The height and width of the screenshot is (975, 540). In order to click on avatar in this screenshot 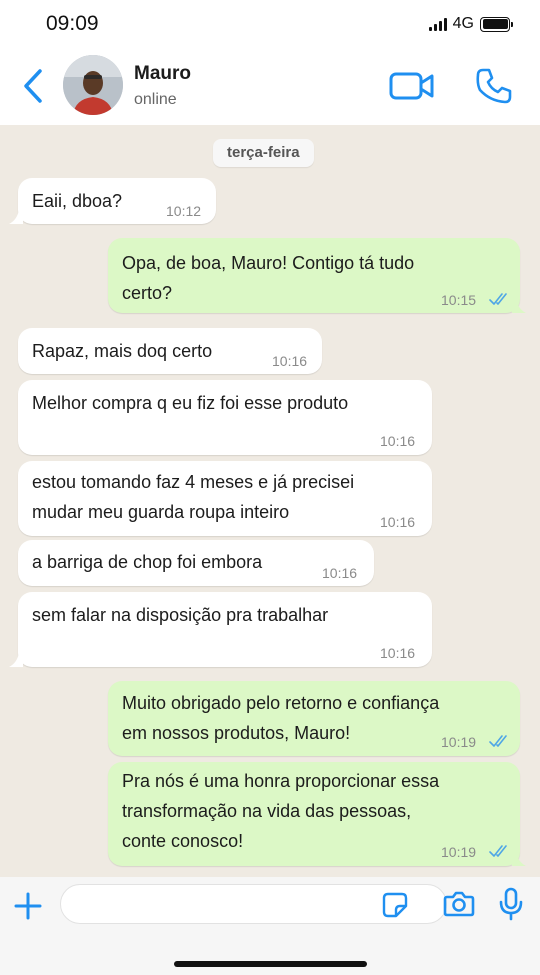, I will do `click(93, 85)`.